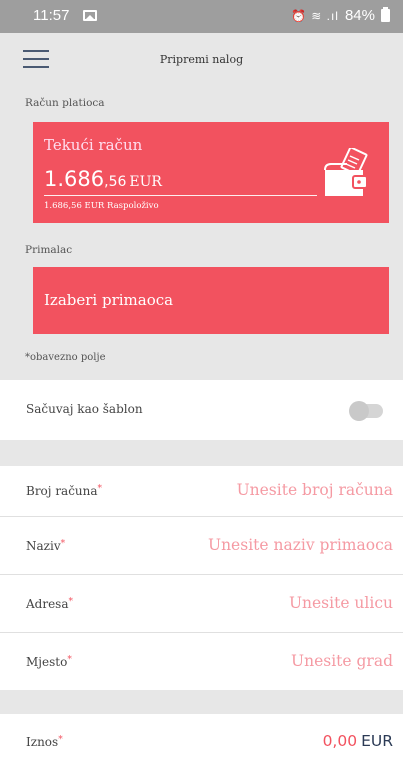 This screenshot has height=769, width=403. Describe the element at coordinates (377, 741) in the screenshot. I see `amount-currency: EUR` at that location.